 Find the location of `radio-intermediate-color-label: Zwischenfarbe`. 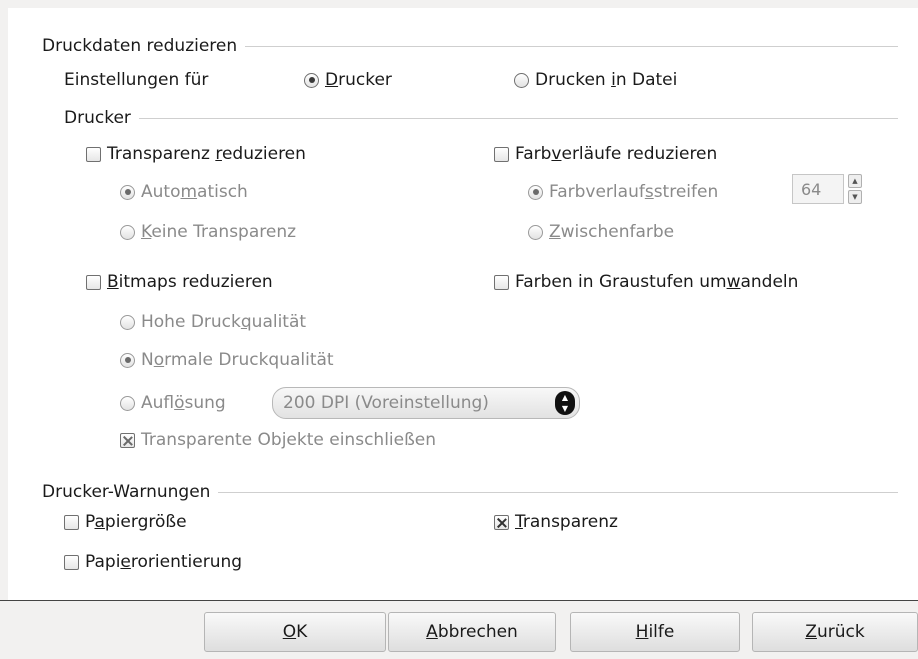

radio-intermediate-color-label: Zwischenfarbe is located at coordinates (612, 232).